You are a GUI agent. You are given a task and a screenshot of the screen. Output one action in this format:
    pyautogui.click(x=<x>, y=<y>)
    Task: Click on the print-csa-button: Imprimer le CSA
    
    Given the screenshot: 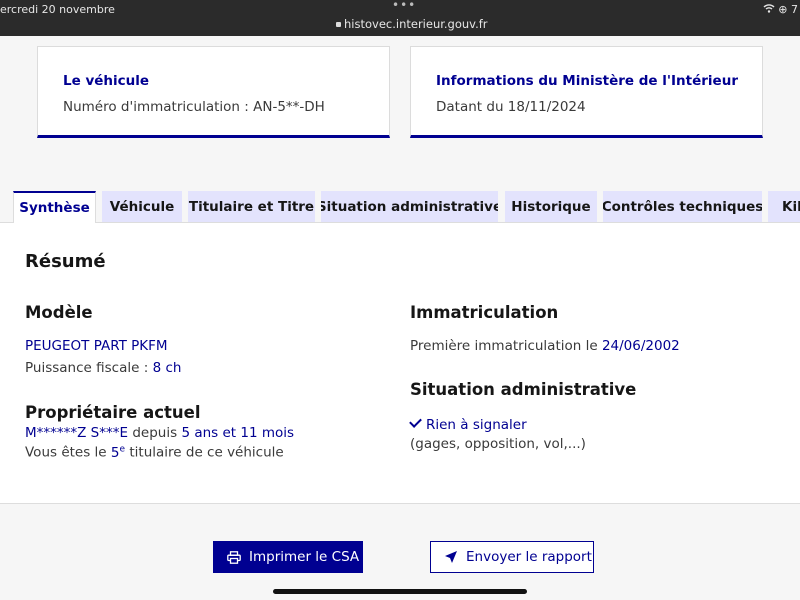 What is the action you would take?
    pyautogui.click(x=288, y=557)
    